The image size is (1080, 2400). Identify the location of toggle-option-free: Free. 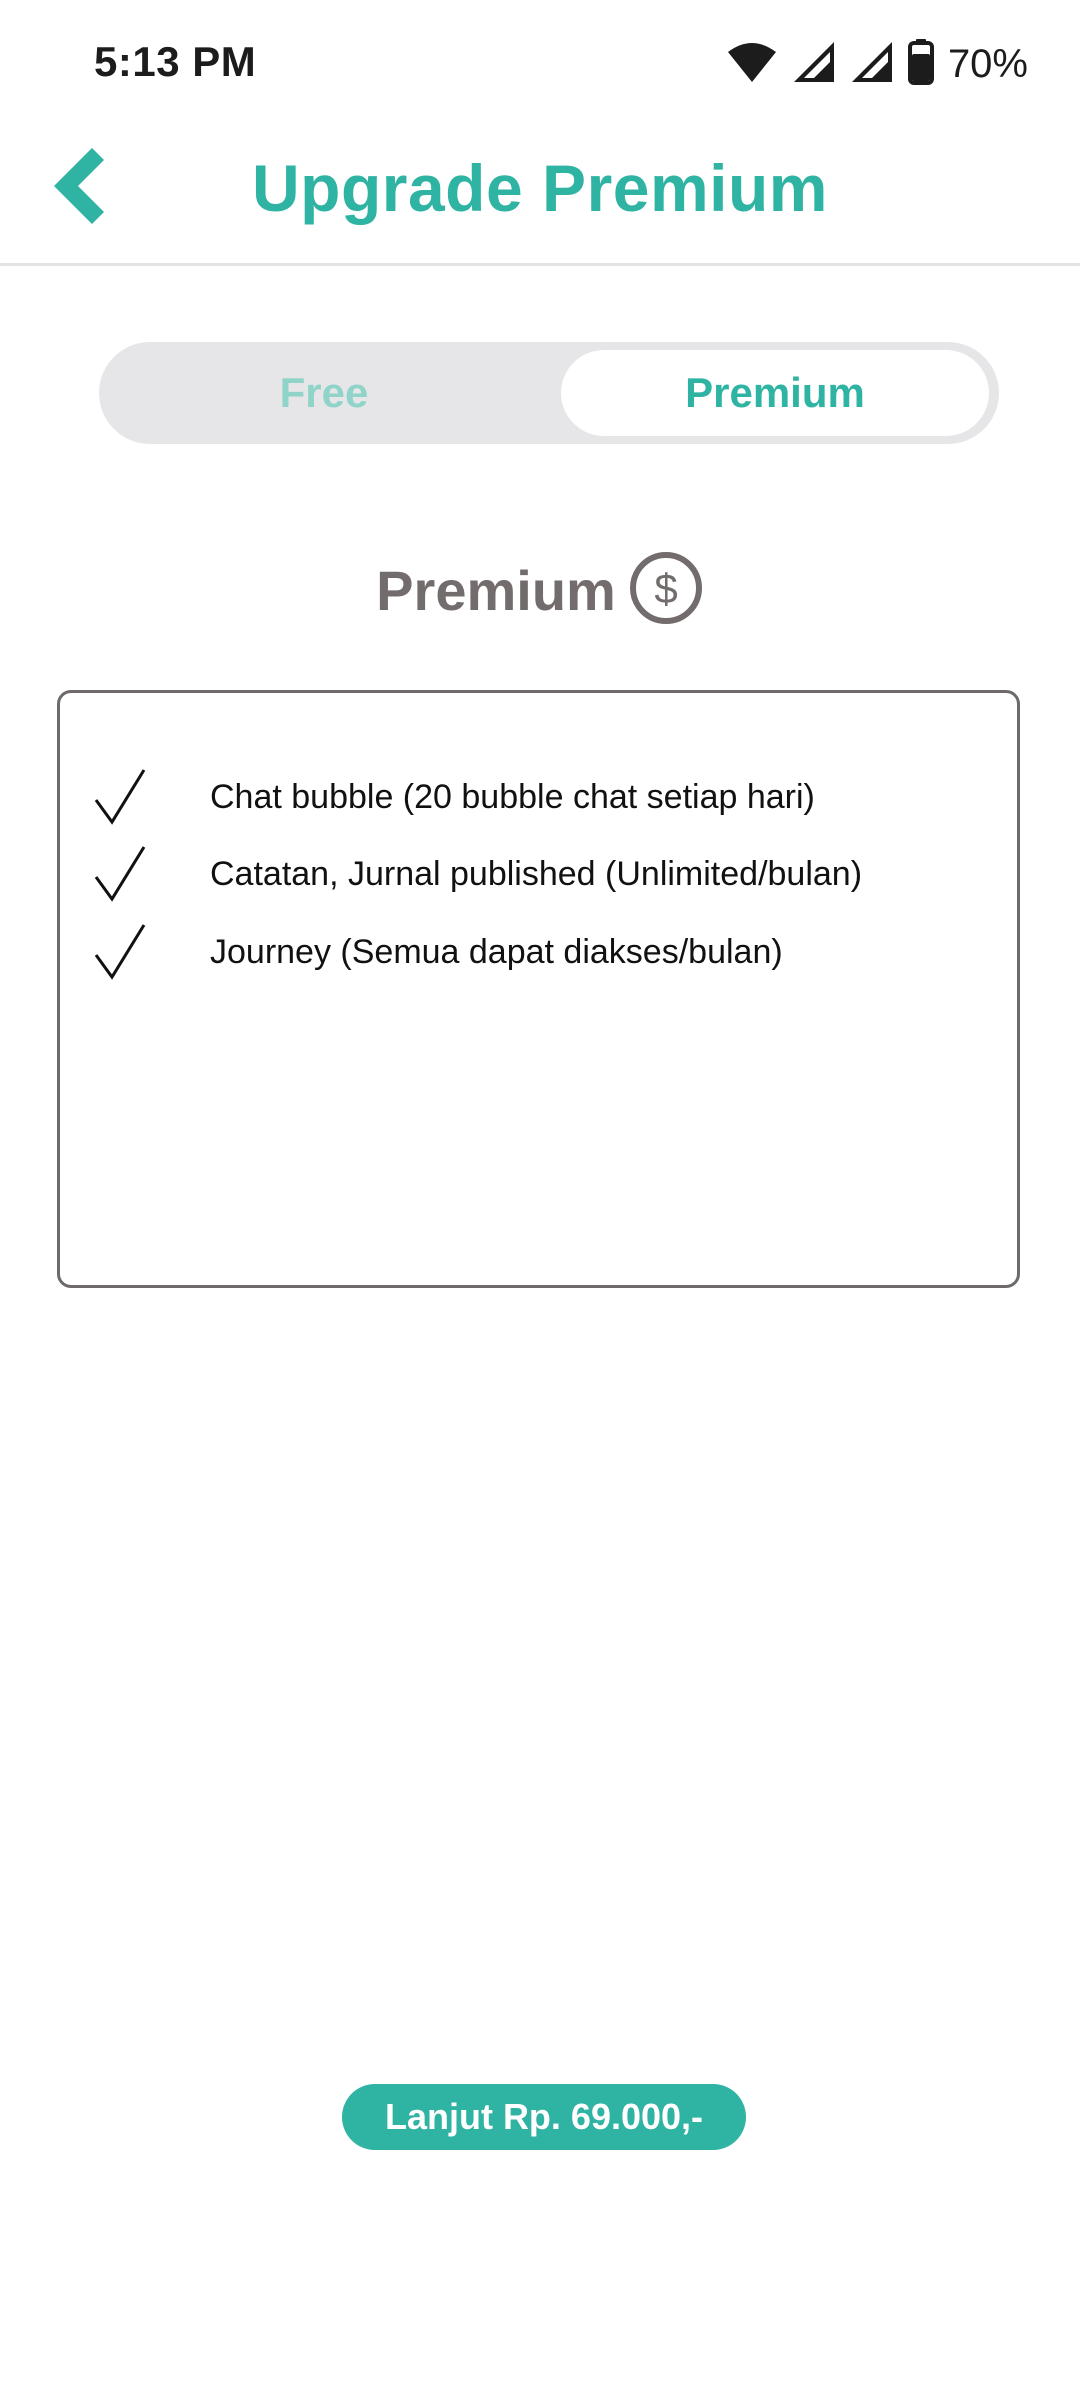
(324, 393).